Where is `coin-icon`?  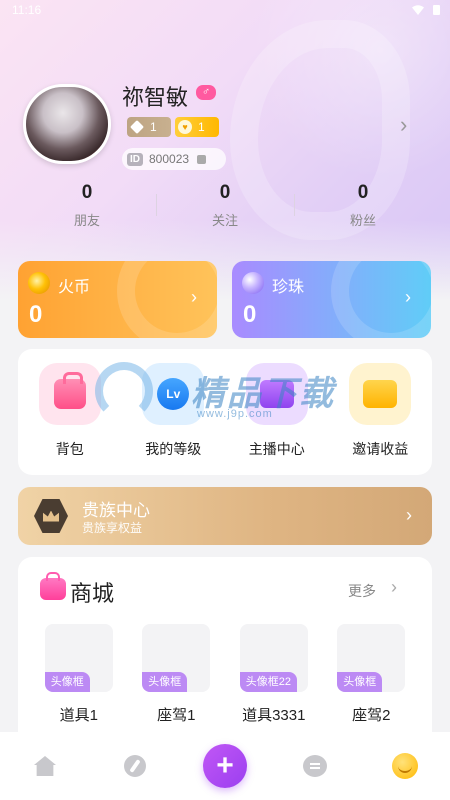
coin-icon is located at coordinates (39, 283).